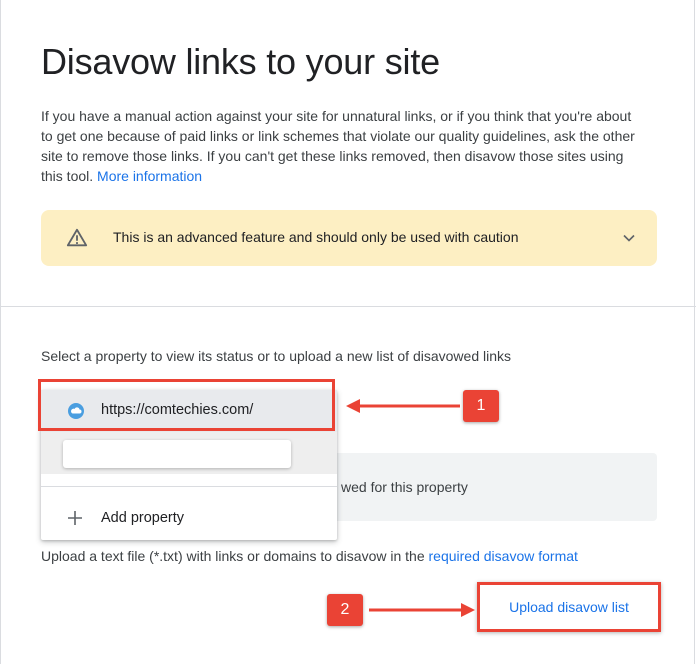 The width and height of the screenshot is (697, 664). I want to click on arrow-right-icon, so click(422, 610).